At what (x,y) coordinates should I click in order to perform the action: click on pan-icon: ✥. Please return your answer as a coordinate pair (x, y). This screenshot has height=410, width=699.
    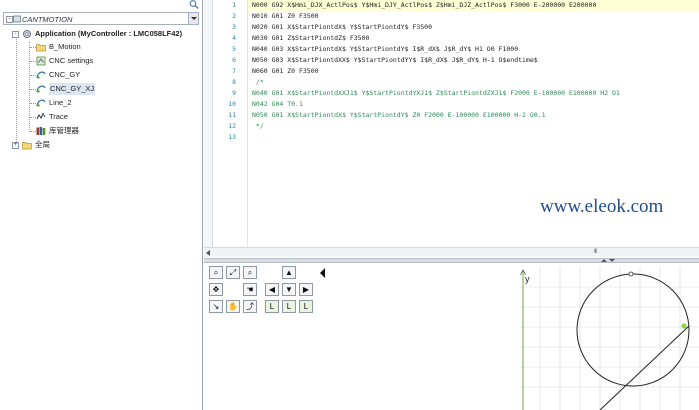
    Looking at the image, I should click on (216, 289).